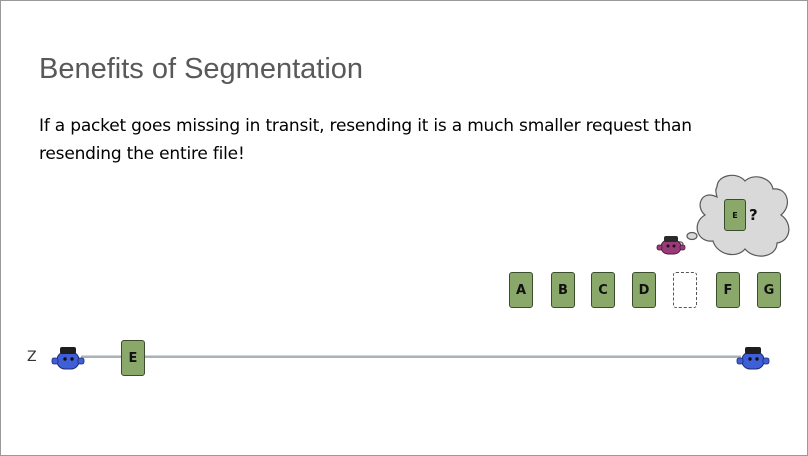 The image size is (808, 456). I want to click on packet-a: A, so click(521, 290).